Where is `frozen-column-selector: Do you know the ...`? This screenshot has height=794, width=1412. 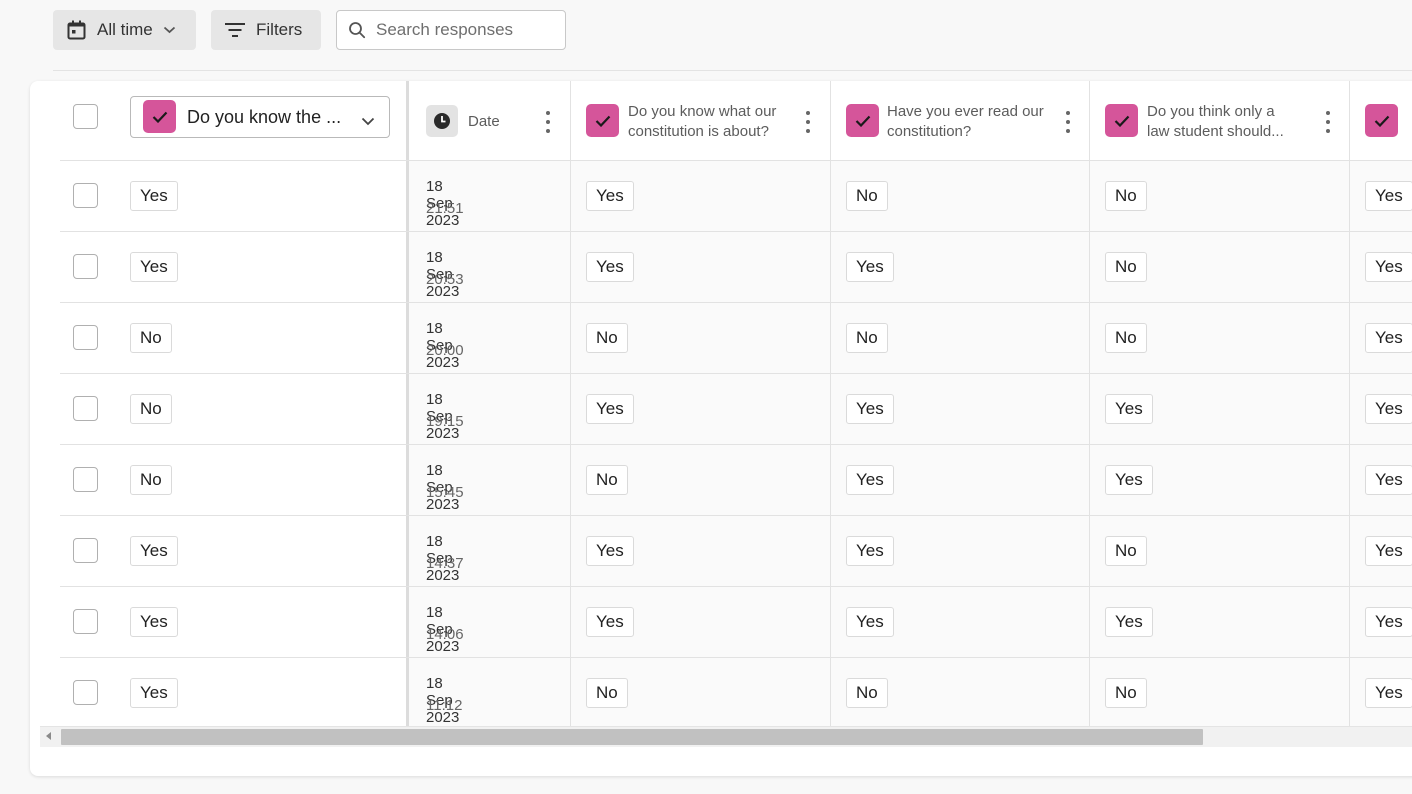 frozen-column-selector: Do you know the ... is located at coordinates (260, 117).